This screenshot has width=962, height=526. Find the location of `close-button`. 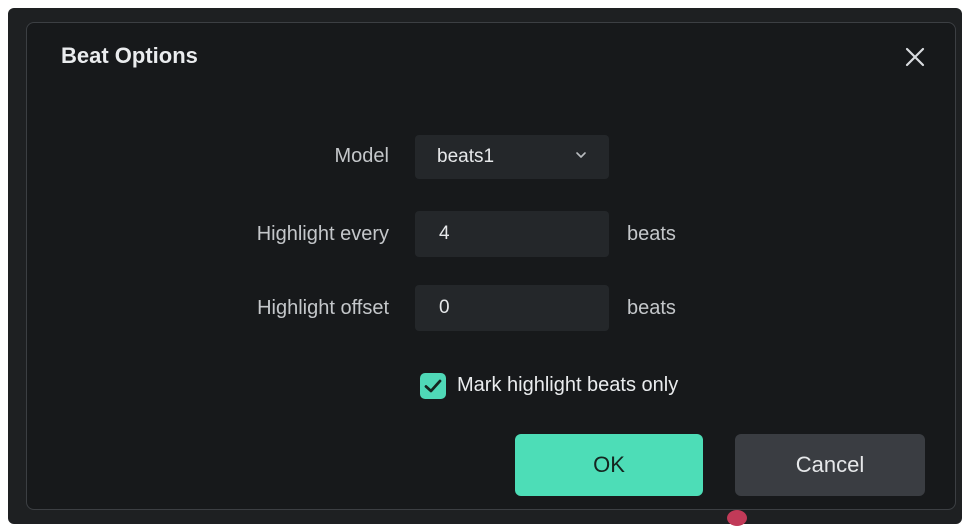

close-button is located at coordinates (915, 57).